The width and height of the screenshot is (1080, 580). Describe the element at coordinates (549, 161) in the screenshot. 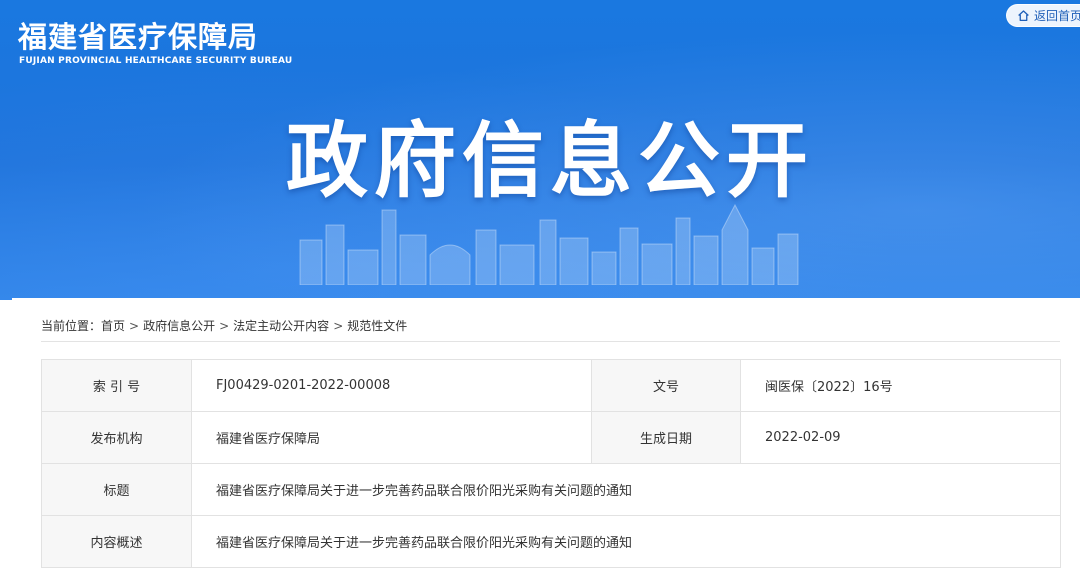

I see `banner-title: 政府信息公开` at that location.